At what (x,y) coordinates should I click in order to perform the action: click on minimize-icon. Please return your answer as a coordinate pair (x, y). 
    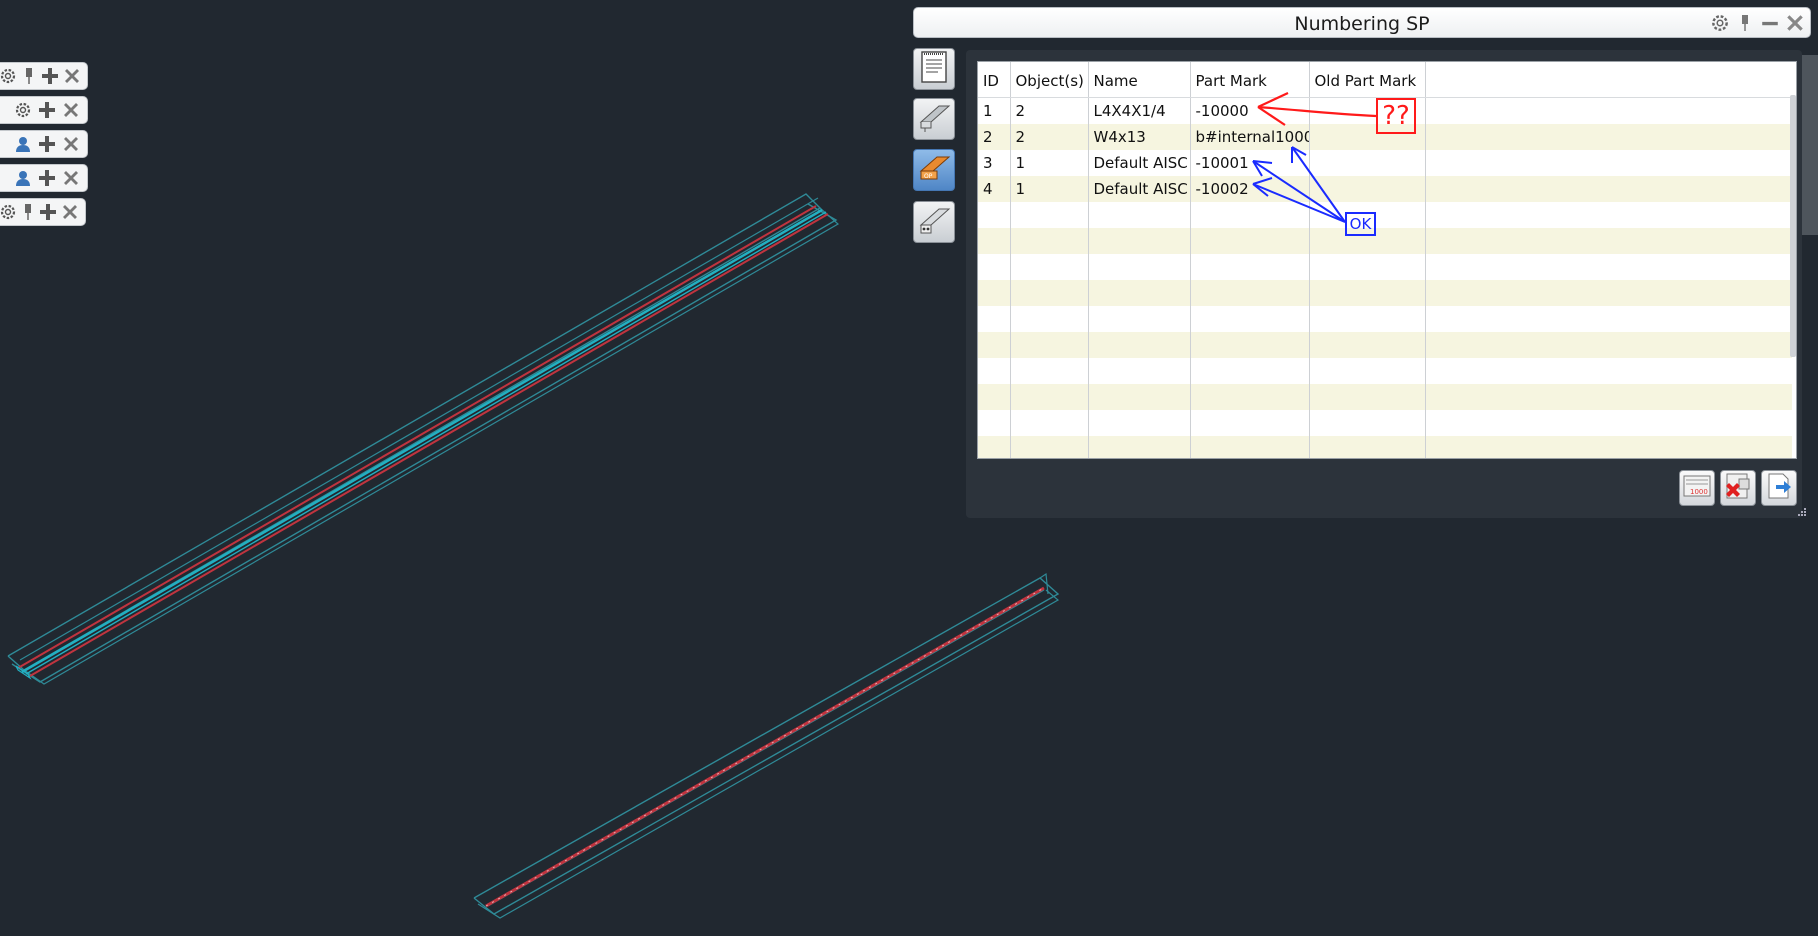
    Looking at the image, I should click on (1770, 23).